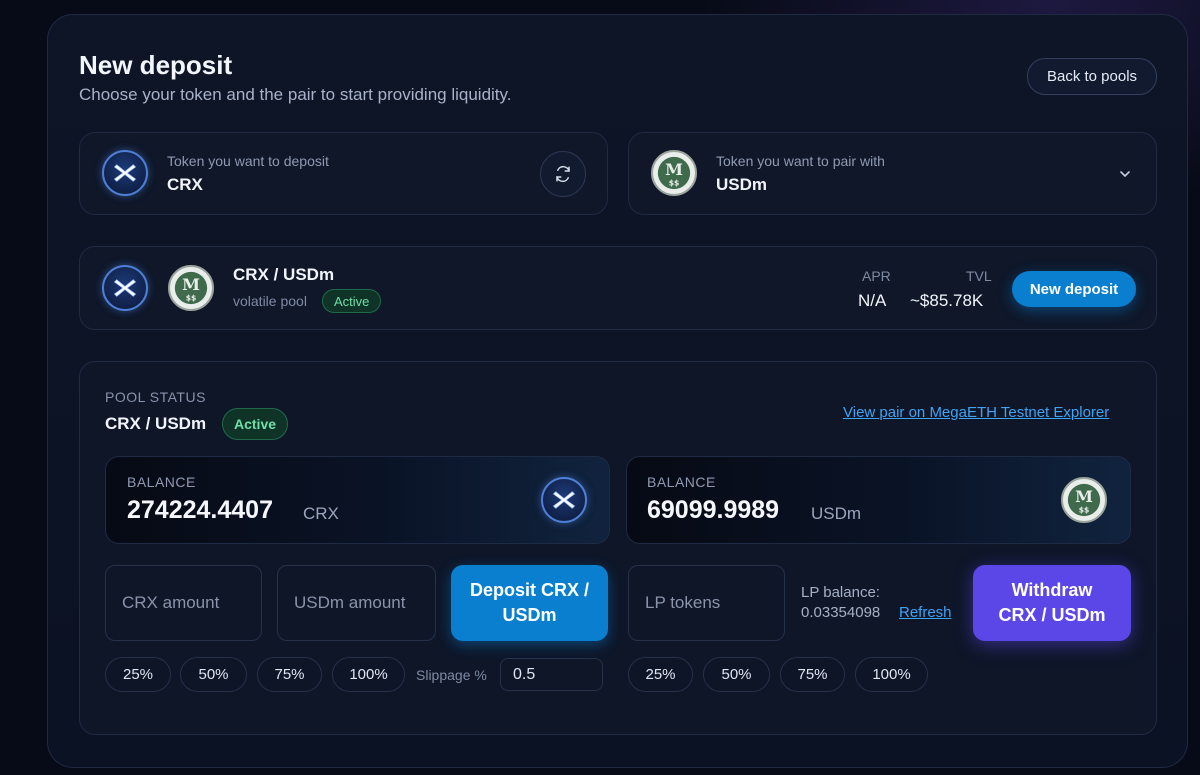 This screenshot has width=1200, height=775. What do you see at coordinates (681, 482) in the screenshot?
I see `usdm-balance-label: BALANCE` at bounding box center [681, 482].